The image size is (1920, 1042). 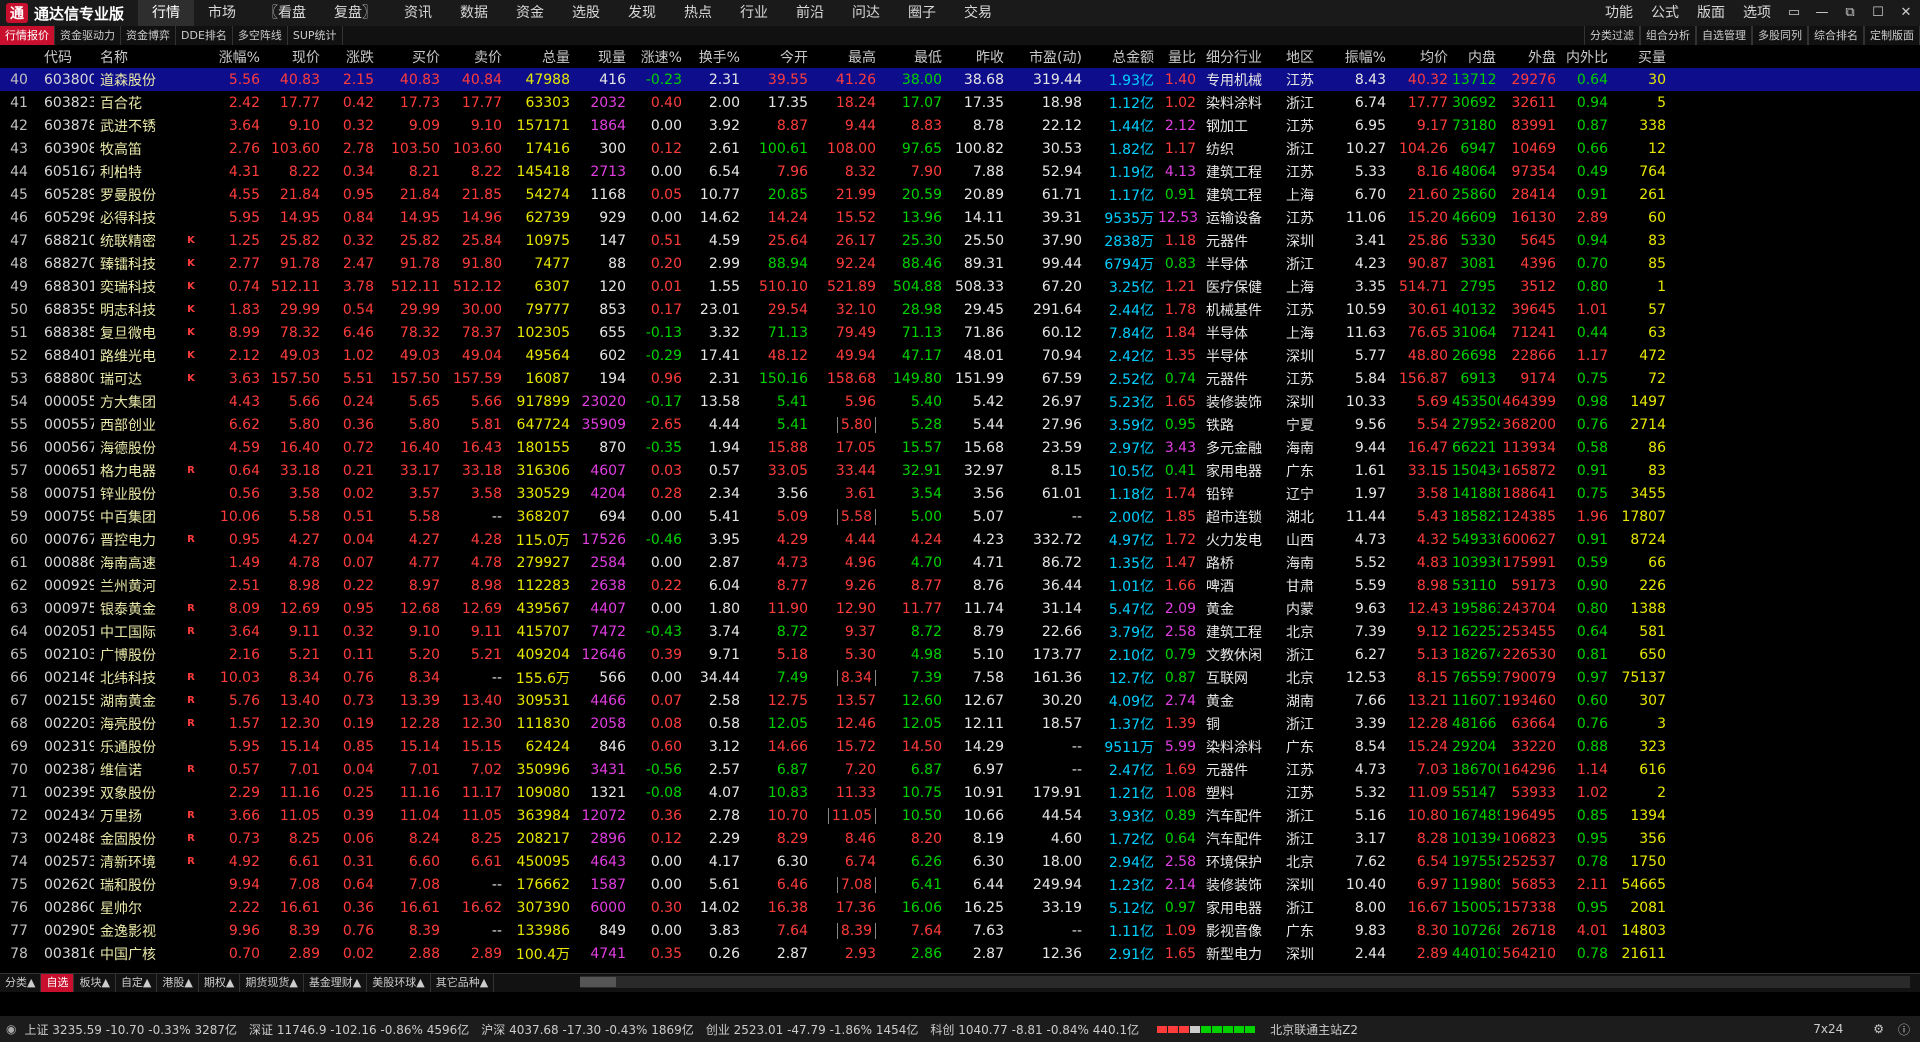 I want to click on maximize-icon: ☐, so click(x=1878, y=13).